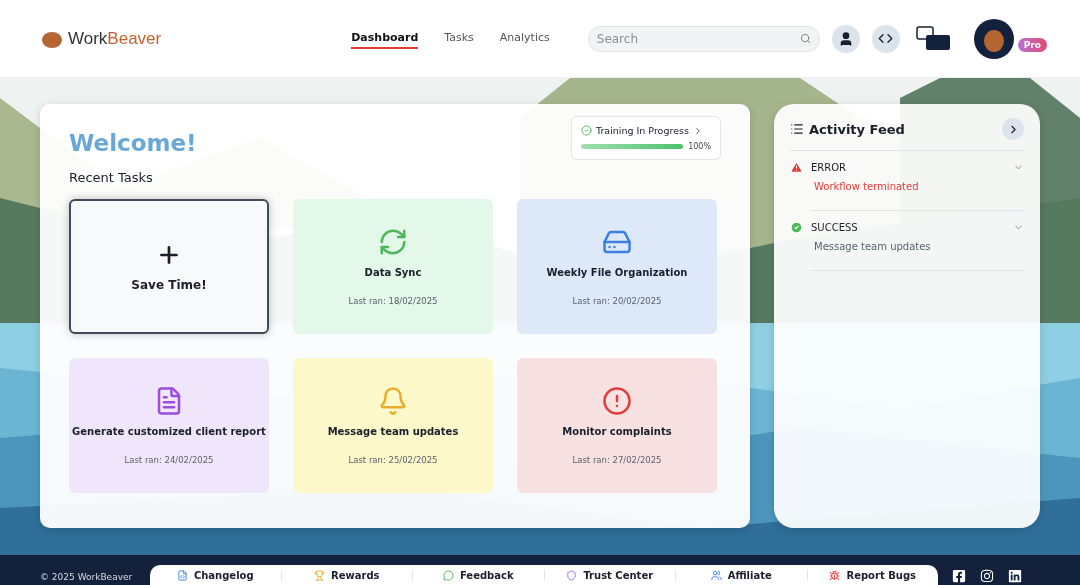  What do you see at coordinates (216, 575) in the screenshot?
I see `footer-link: Changelog` at bounding box center [216, 575].